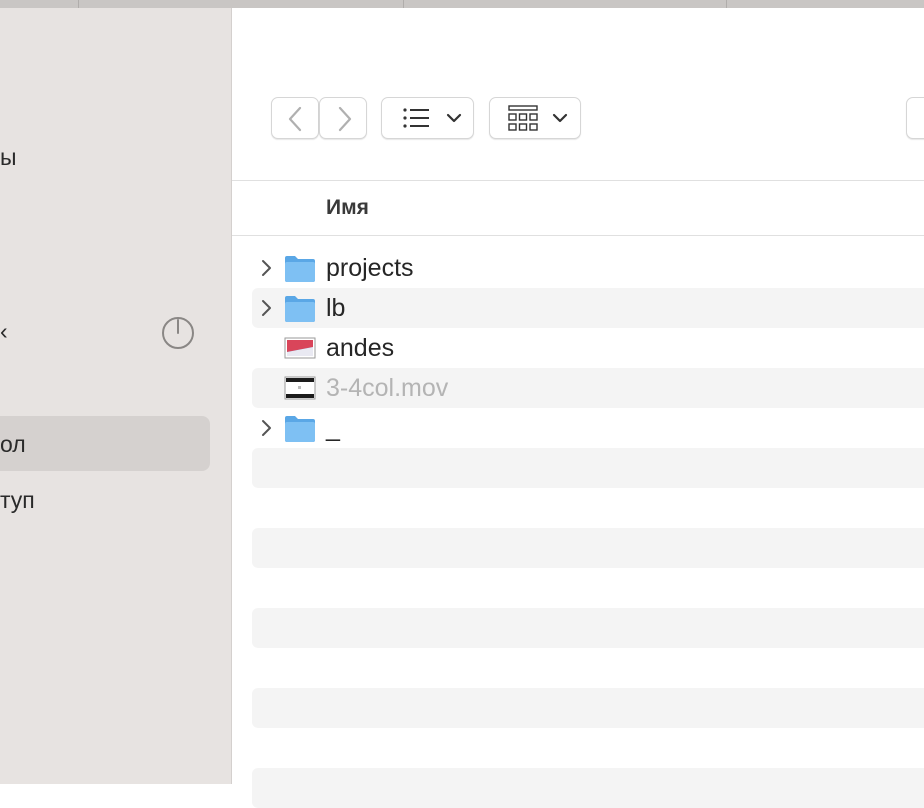 Image resolution: width=924 pixels, height=808 pixels. Describe the element at coordinates (178, 333) in the screenshot. I see `disk-usage-gauge-icon` at that location.